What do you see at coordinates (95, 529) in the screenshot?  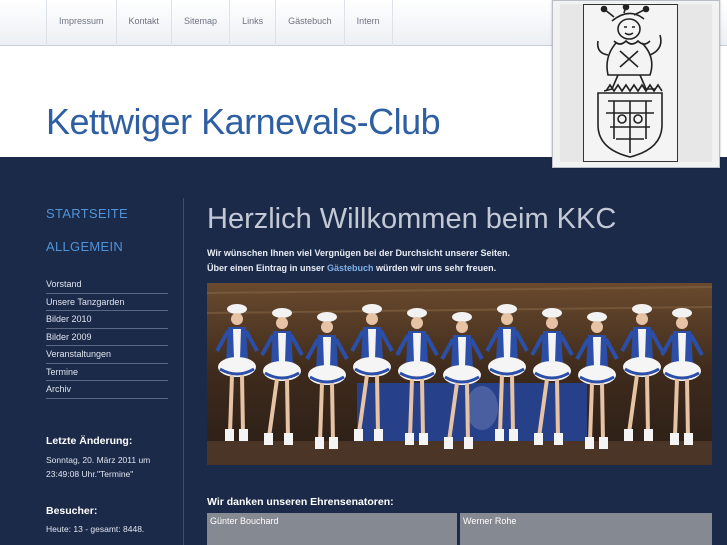 I see `visitors-count: Heute: 13 - gesamt: 8448.` at bounding box center [95, 529].